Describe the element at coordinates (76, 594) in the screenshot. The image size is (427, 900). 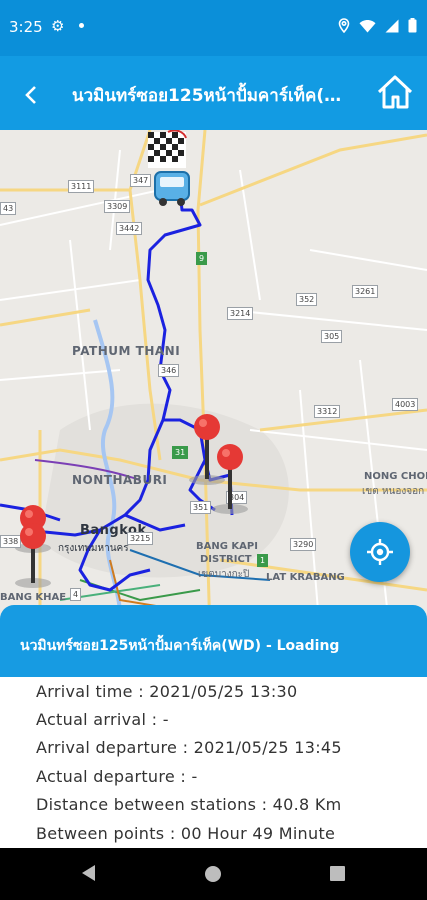
I see `road-shield: 4` at that location.